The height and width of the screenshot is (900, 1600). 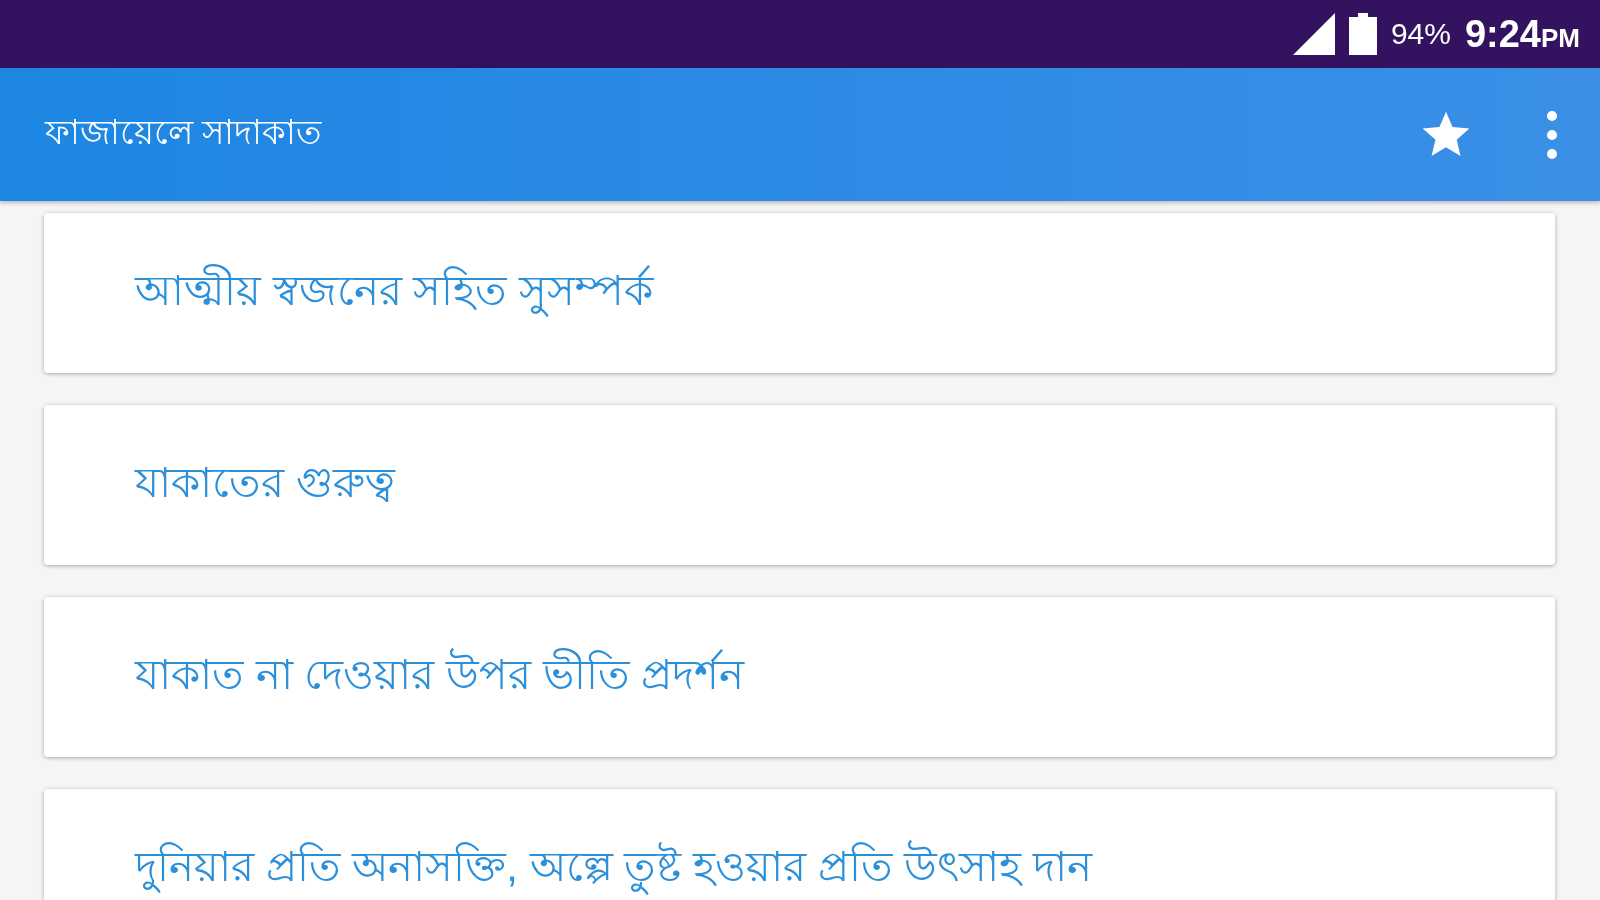 I want to click on more-vertical-icon, so click(x=1552, y=134).